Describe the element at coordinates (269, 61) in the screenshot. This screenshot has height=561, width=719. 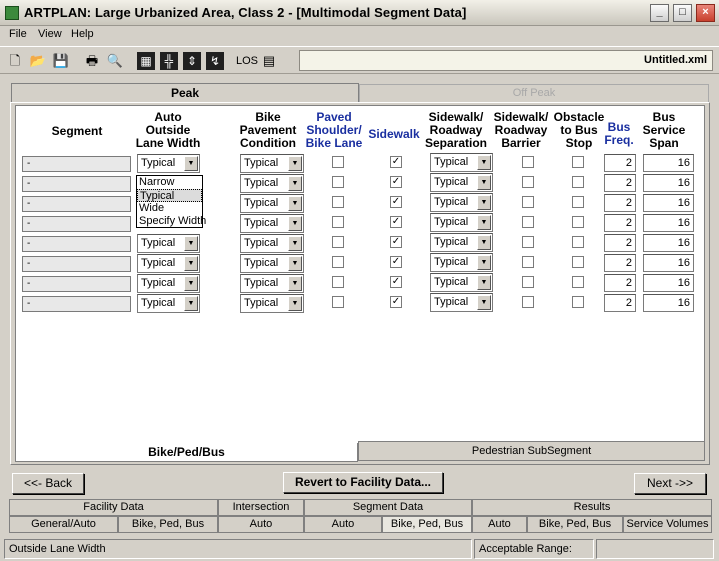
I see `table-icon: ▤` at that location.